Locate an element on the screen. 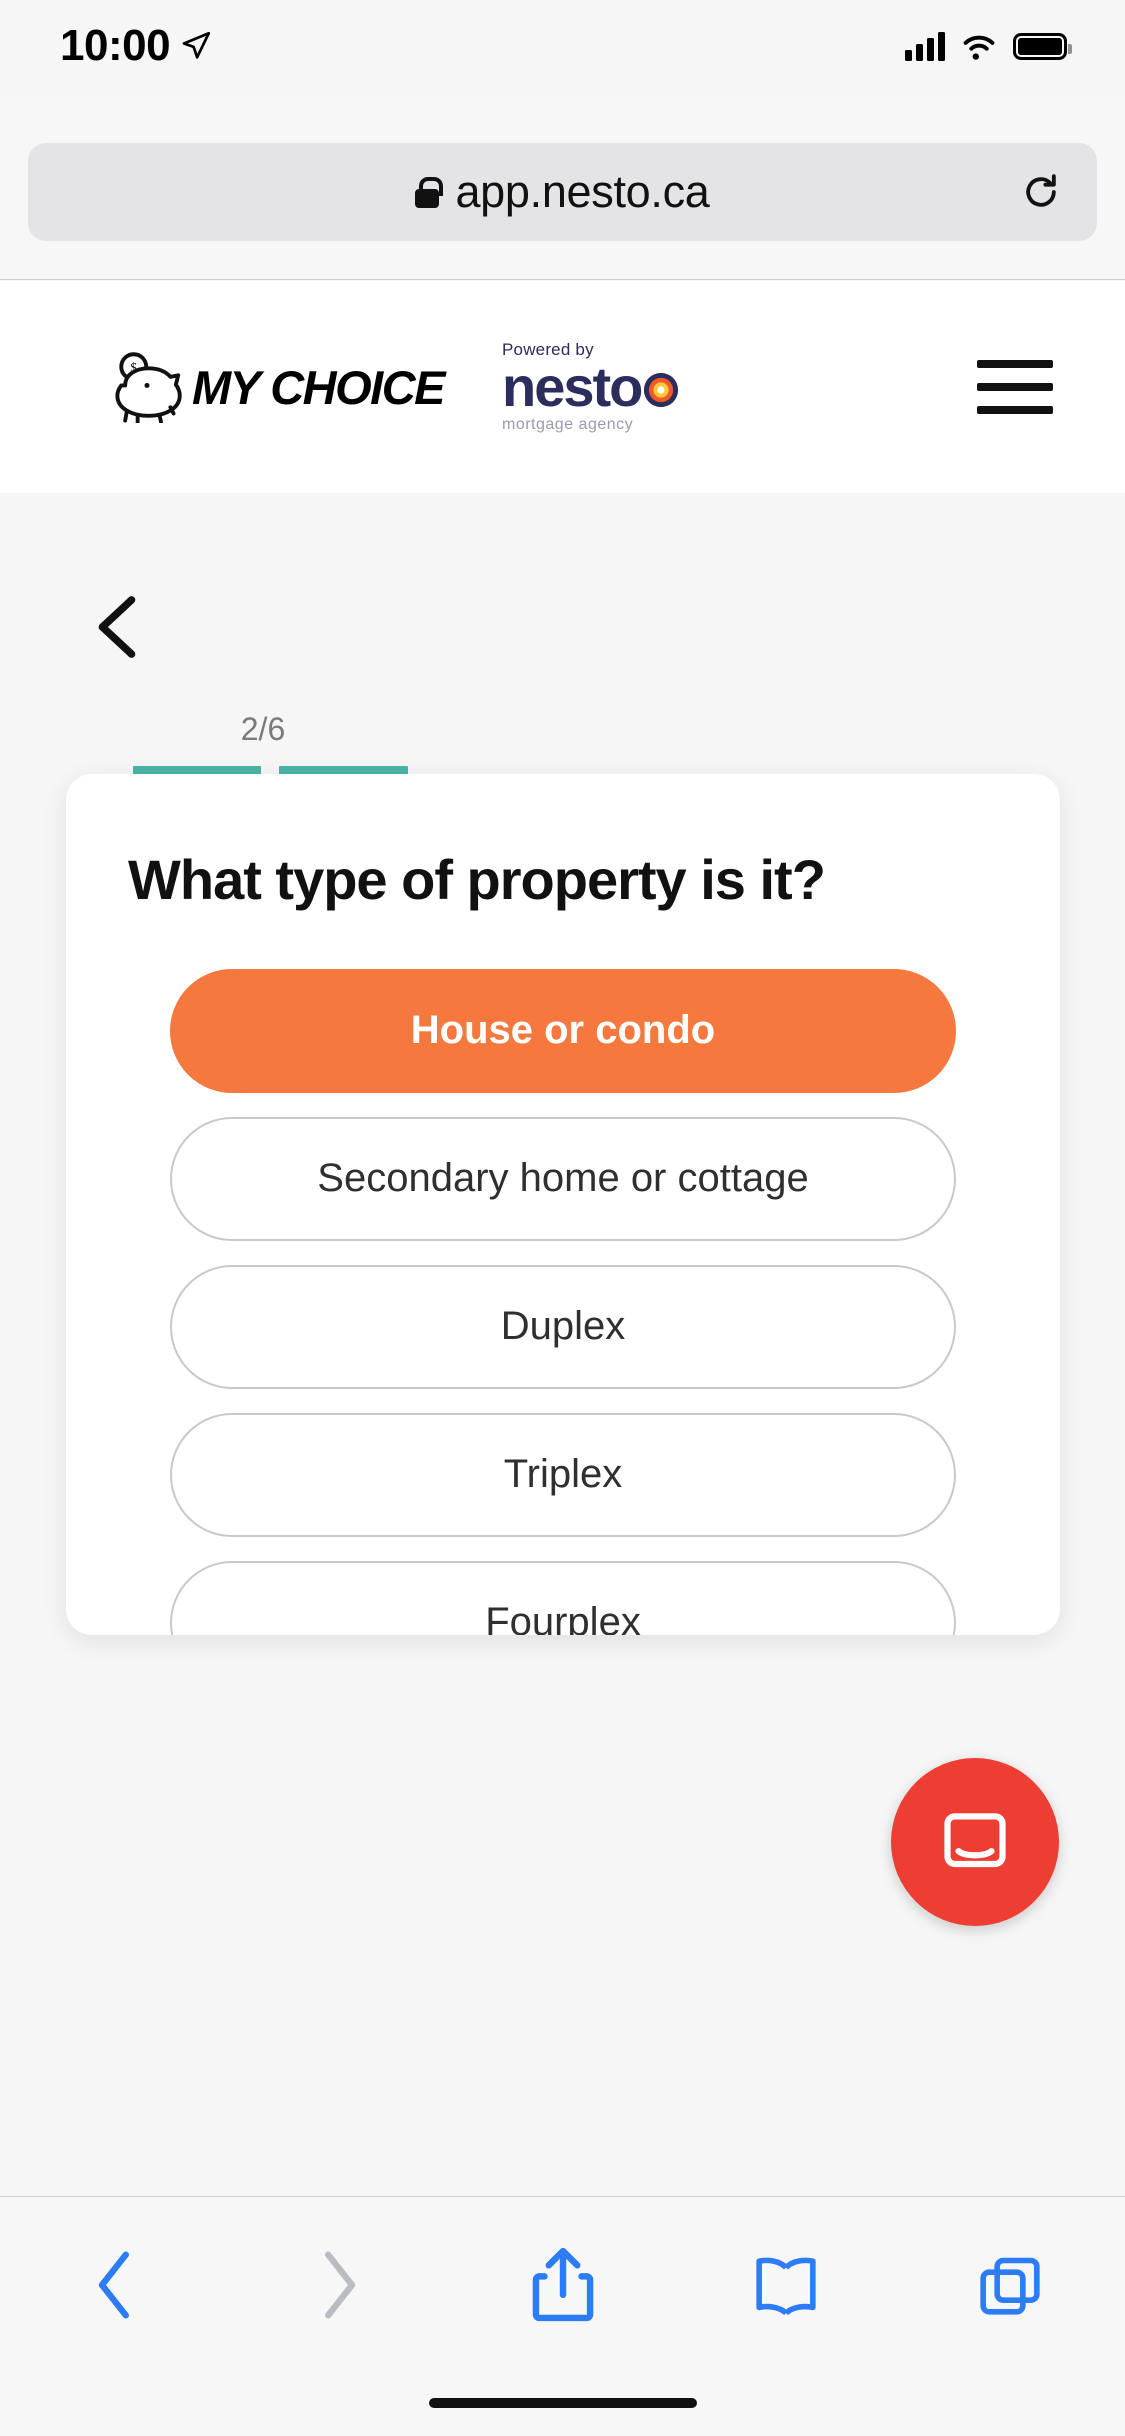 The image size is (1125, 2436). status-bar-indicators is located at coordinates (988, 46).